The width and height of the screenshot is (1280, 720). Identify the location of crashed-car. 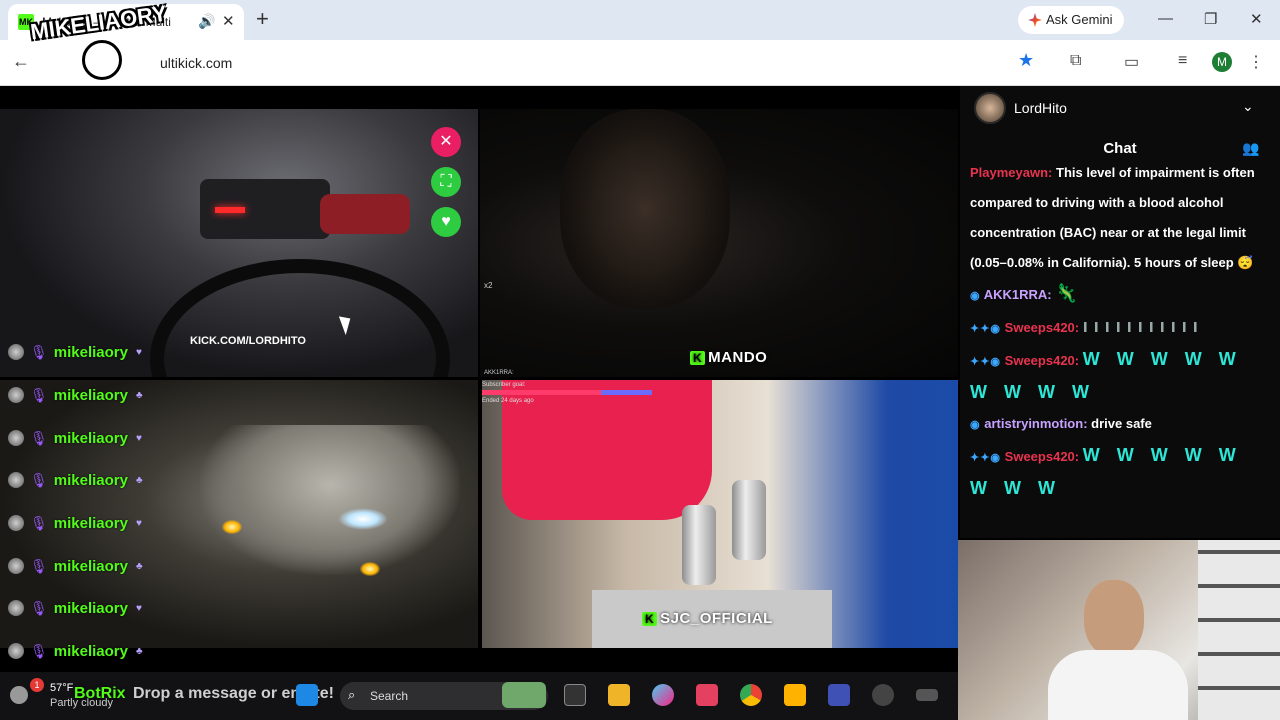
(330, 500).